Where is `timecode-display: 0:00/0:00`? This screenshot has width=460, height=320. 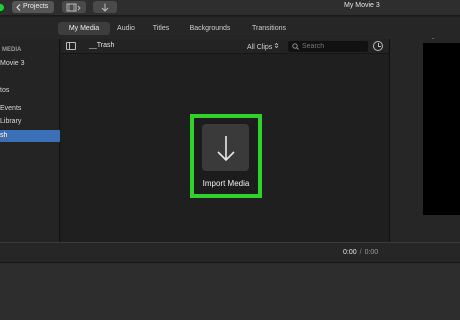 timecode-display: 0:00/0:00 is located at coordinates (360, 252).